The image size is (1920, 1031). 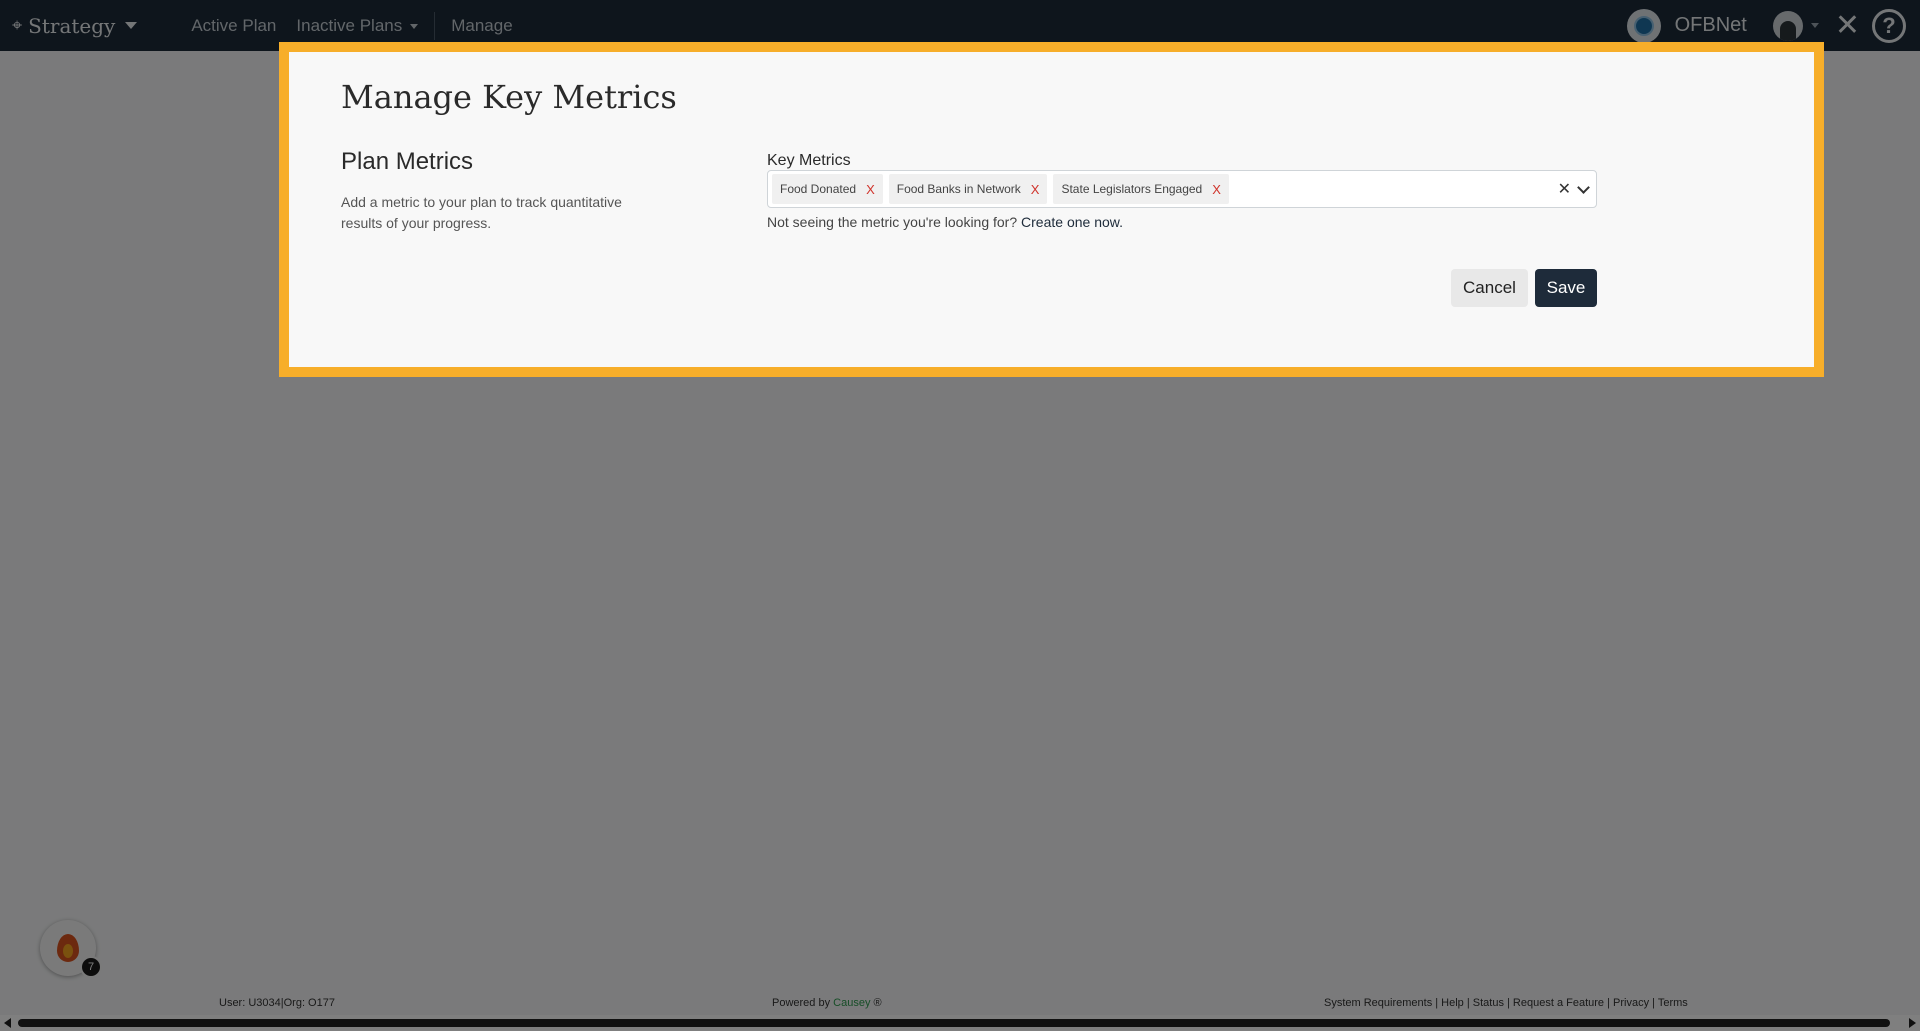 I want to click on metric-tag: Food Donated X, so click(x=827, y=189).